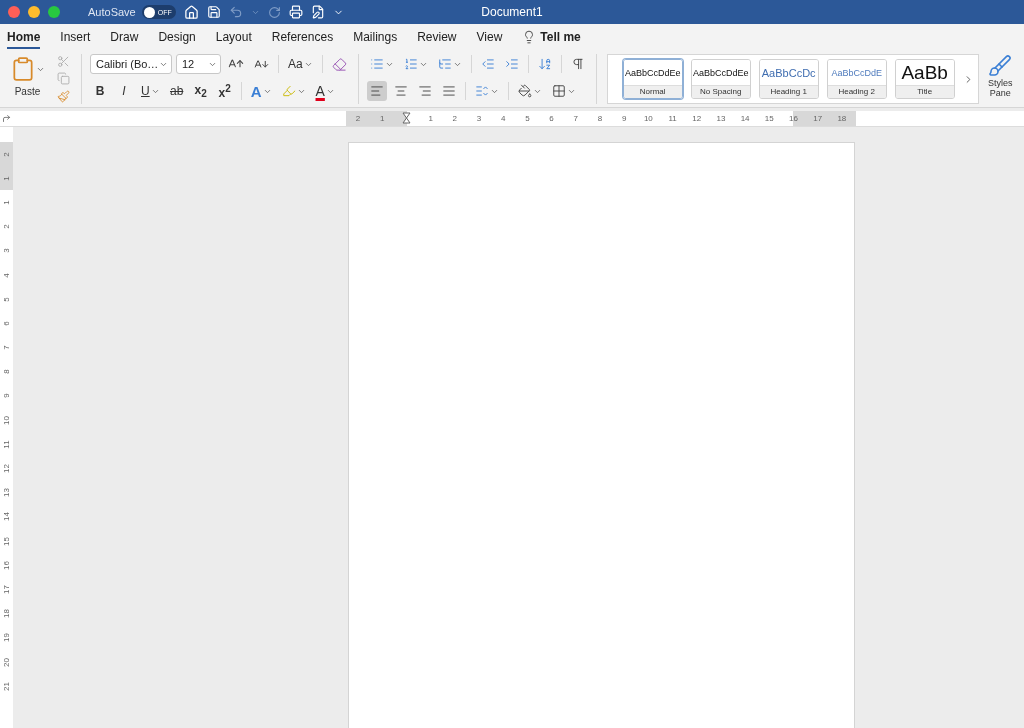 Image resolution: width=1024 pixels, height=728 pixels. What do you see at coordinates (34, 12) in the screenshot?
I see `minimize-button` at bounding box center [34, 12].